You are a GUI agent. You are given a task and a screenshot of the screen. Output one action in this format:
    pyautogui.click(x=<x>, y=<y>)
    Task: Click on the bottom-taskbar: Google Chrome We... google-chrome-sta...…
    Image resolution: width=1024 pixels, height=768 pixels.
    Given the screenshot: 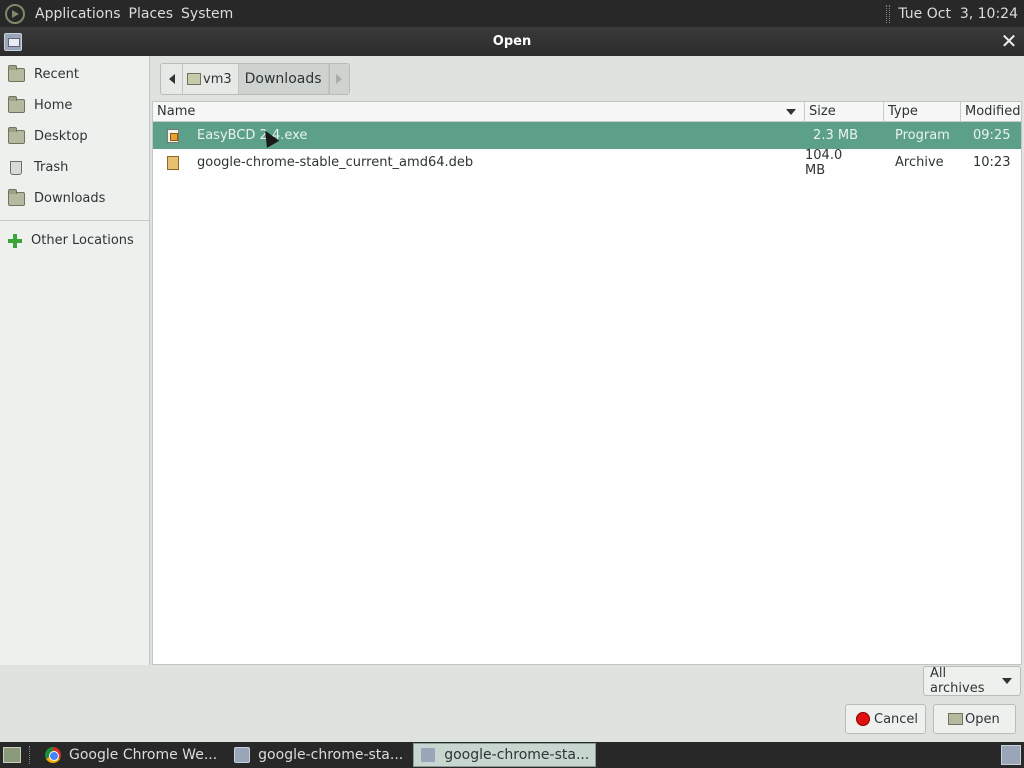 What is the action you would take?
    pyautogui.click(x=512, y=755)
    